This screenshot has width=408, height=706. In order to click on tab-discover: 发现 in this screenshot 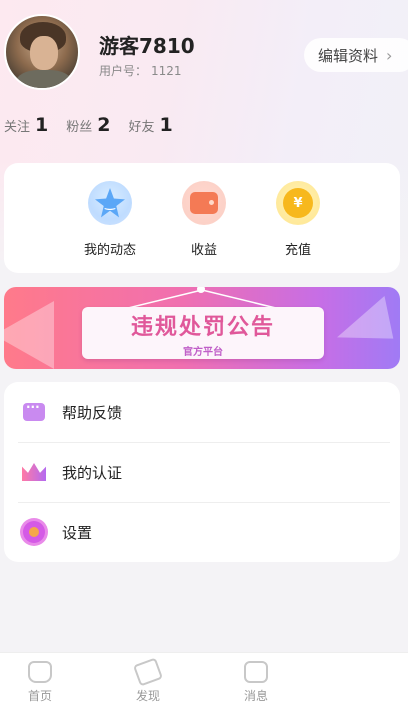, I will do `click(148, 680)`.